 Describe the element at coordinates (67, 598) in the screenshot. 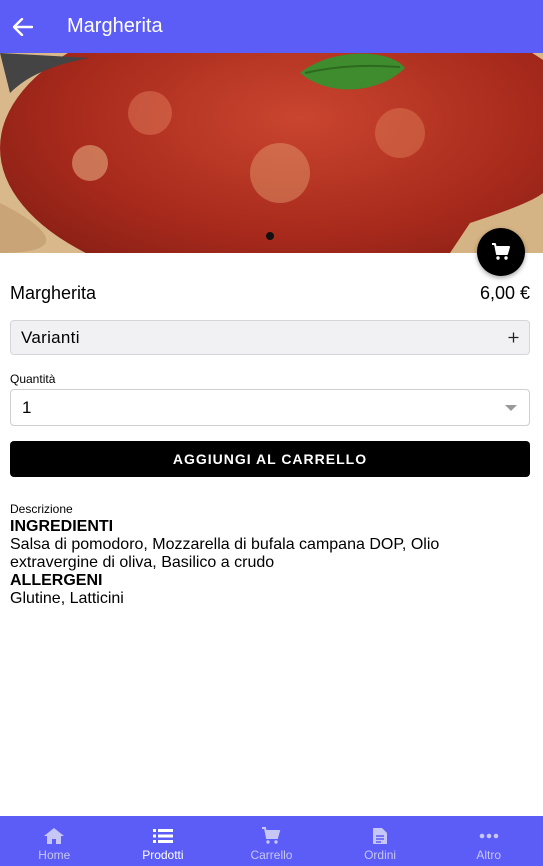

I see `allergens-text: Glutine, Latticini` at that location.